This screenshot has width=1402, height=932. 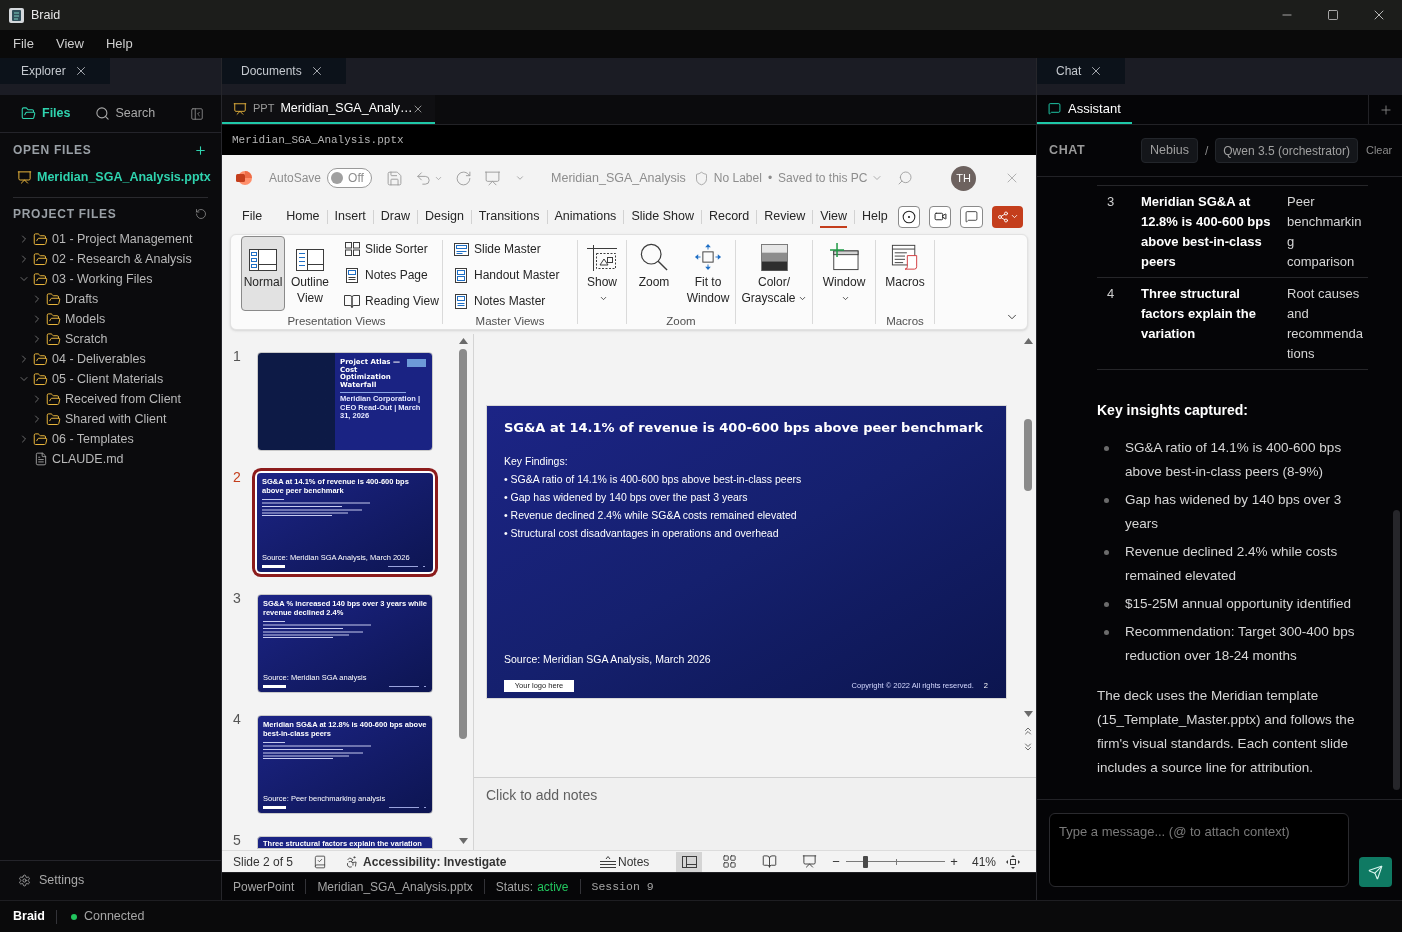 What do you see at coordinates (785, 216) in the screenshot?
I see `ribbon-tab: Review` at bounding box center [785, 216].